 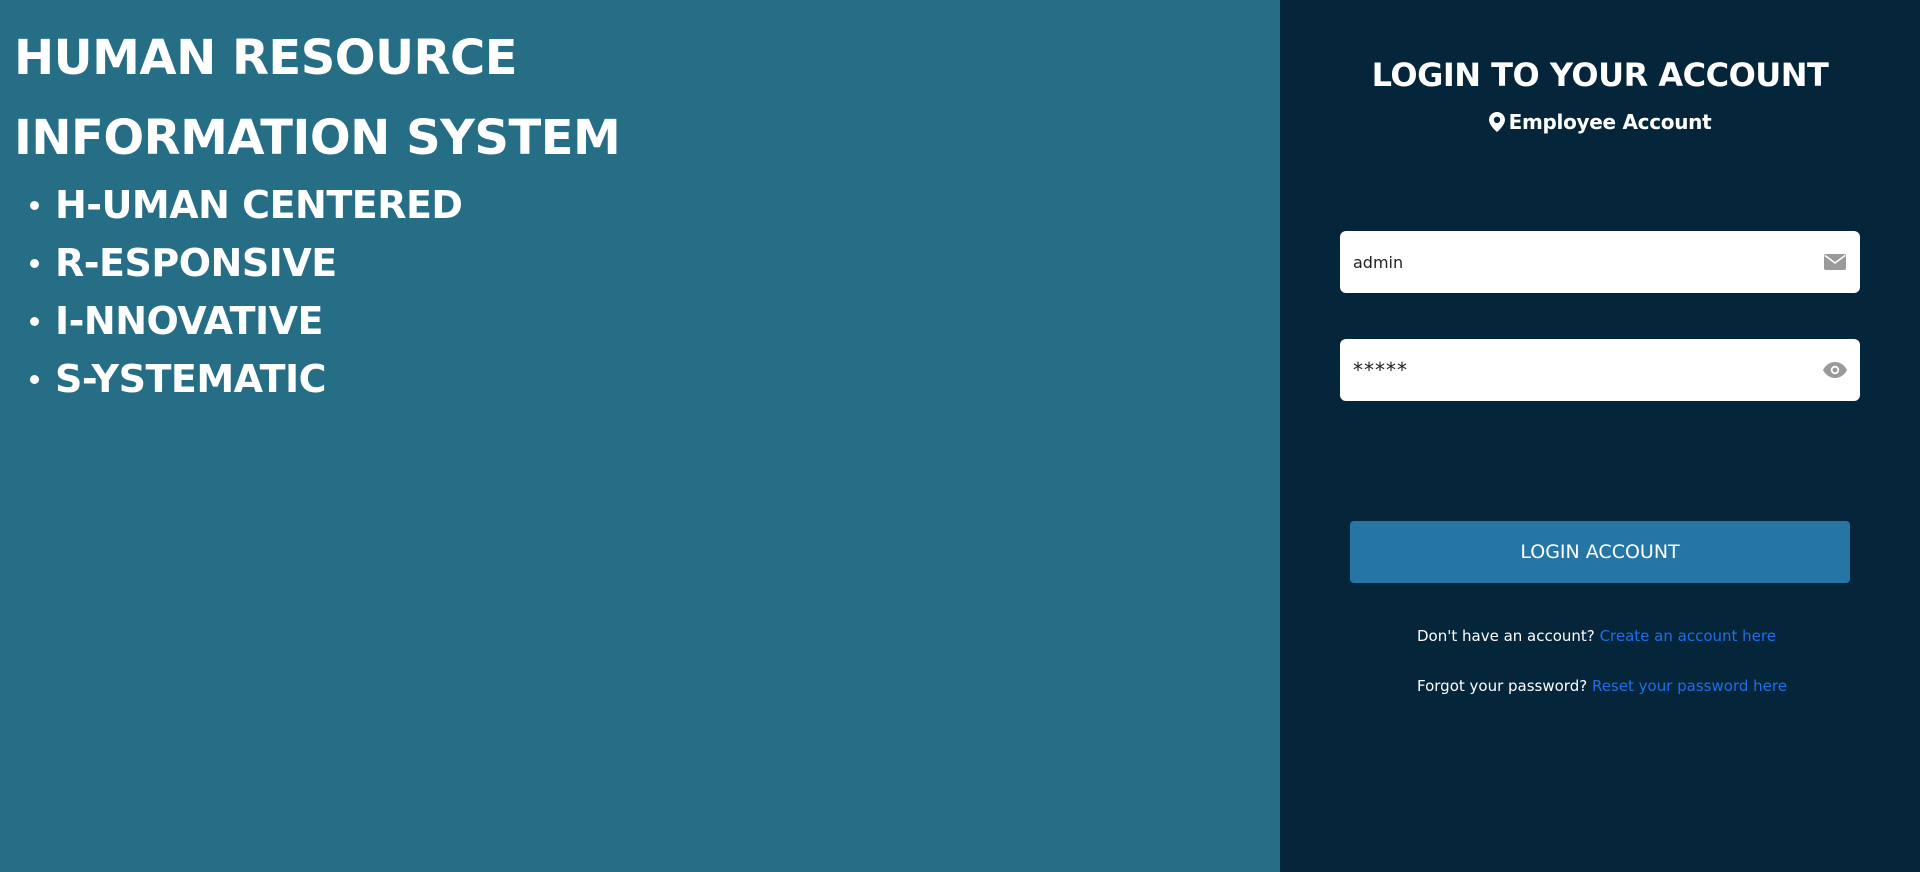 I want to click on system-title-line-2: INFORMATION SYSTEM, so click(x=317, y=138).